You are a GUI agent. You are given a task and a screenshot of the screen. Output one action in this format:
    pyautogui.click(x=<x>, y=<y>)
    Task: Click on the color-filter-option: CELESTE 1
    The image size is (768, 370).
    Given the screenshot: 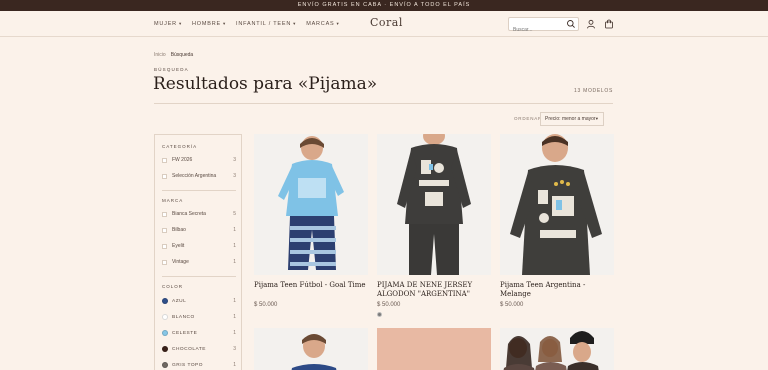 What is the action you would take?
    pyautogui.click(x=199, y=333)
    